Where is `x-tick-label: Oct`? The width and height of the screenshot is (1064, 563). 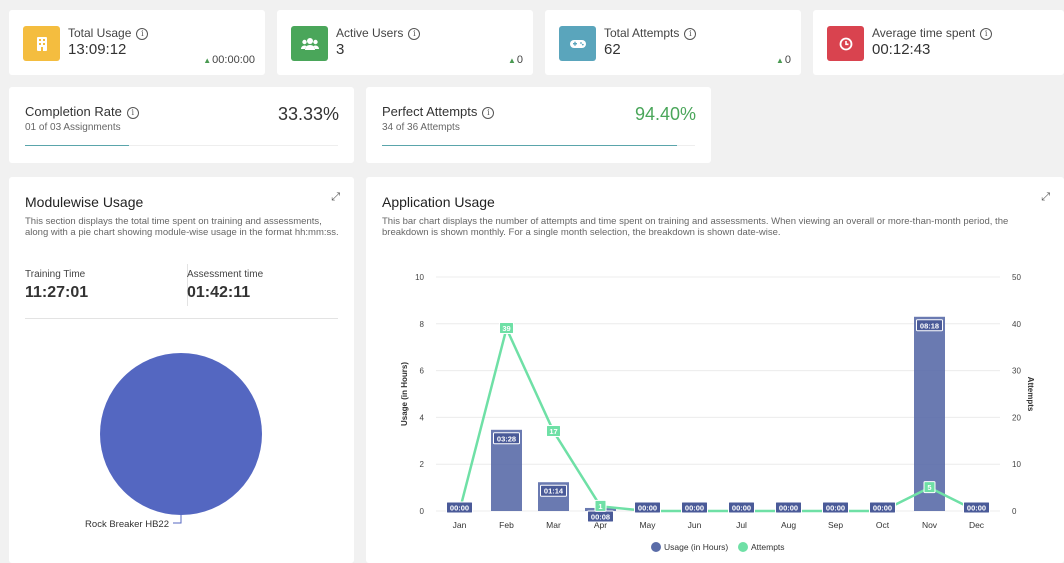
x-tick-label: Oct is located at coordinates (883, 525).